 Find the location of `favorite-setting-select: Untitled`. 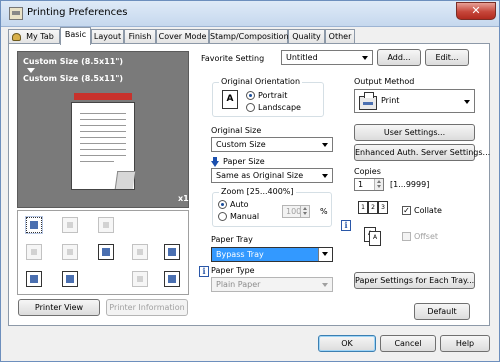

favorite-setting-select: Untitled is located at coordinates (327, 57).